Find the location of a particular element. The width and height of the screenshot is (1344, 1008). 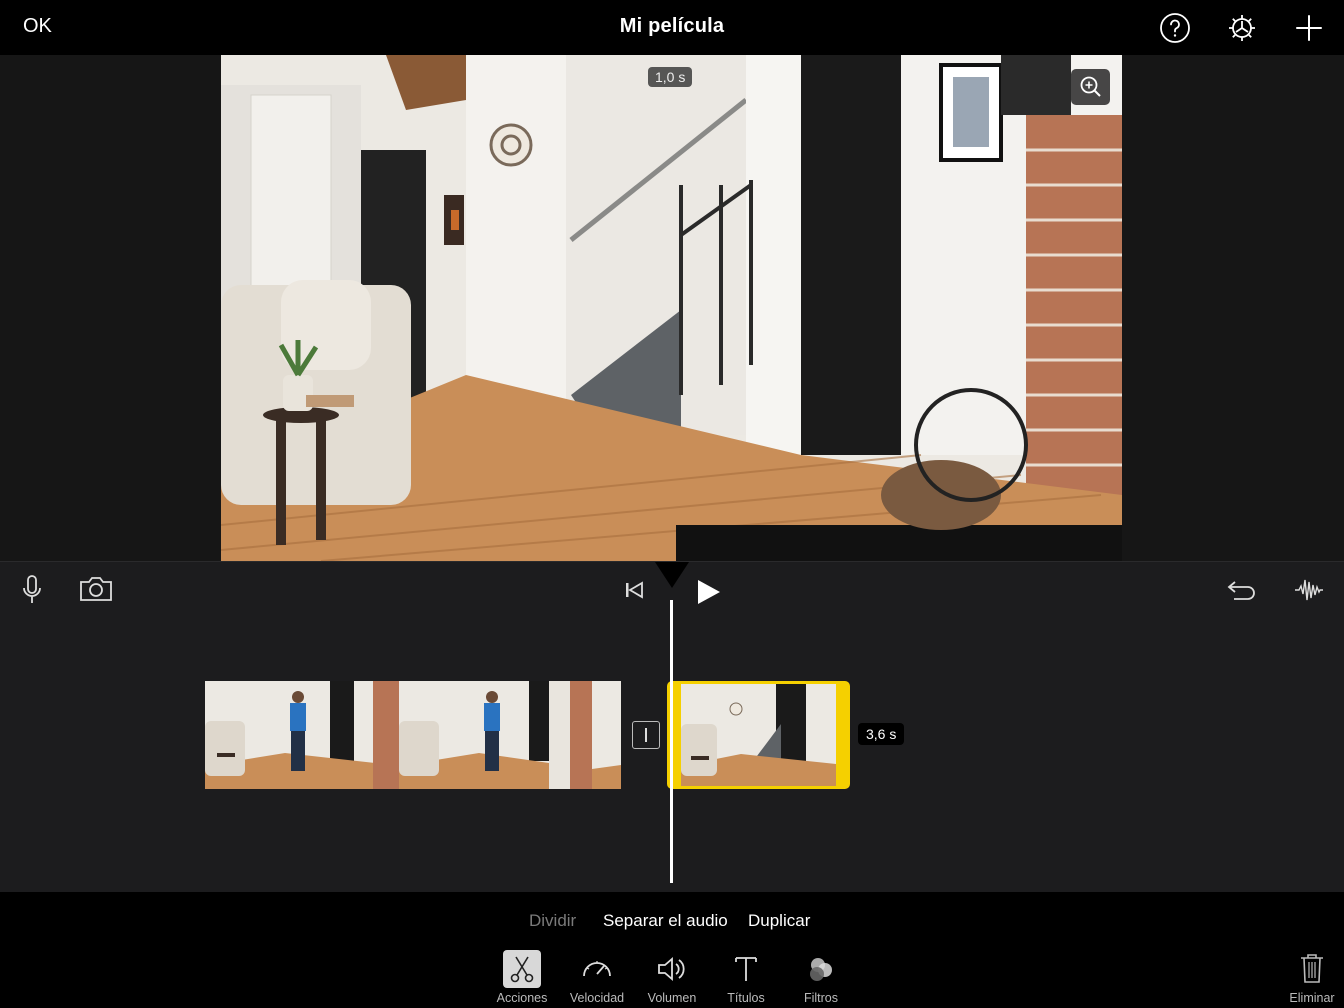

tab-volume: Volumen is located at coordinates (672, 977).